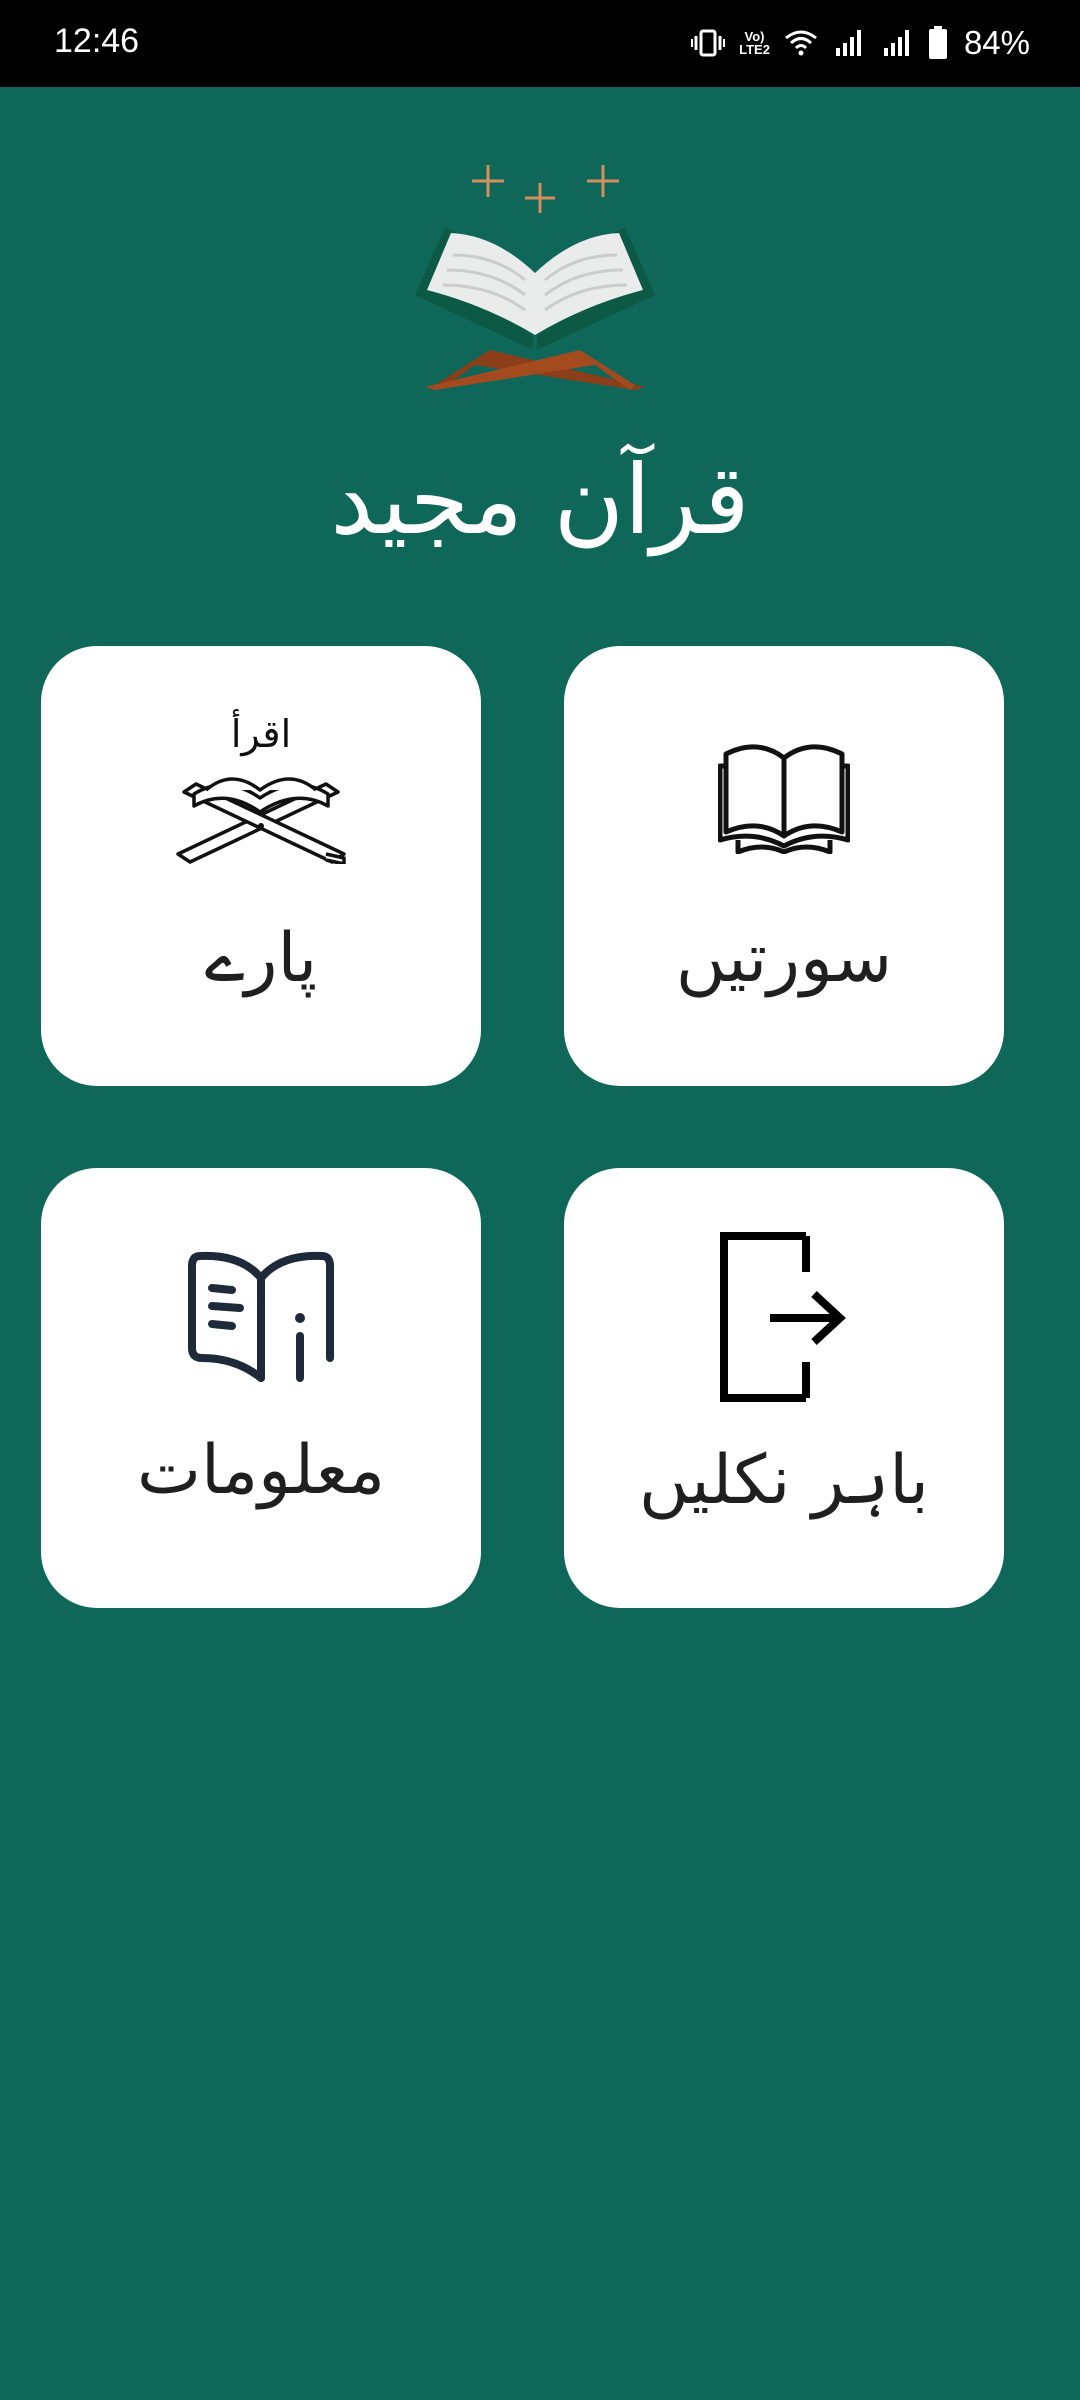 This screenshot has width=1080, height=2400. I want to click on info-button: معلومات, so click(261, 1388).